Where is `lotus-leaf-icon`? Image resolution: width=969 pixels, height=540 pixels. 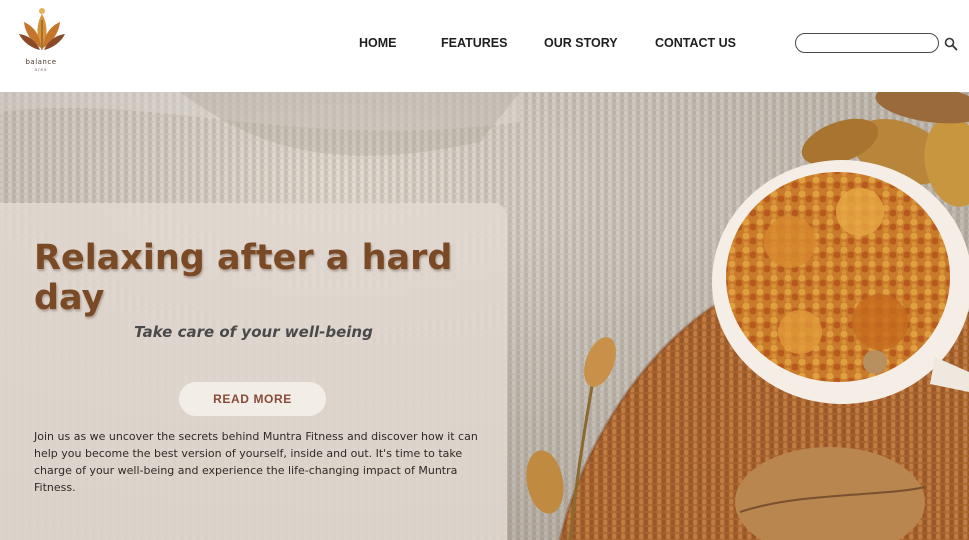 lotus-leaf-icon is located at coordinates (42, 29).